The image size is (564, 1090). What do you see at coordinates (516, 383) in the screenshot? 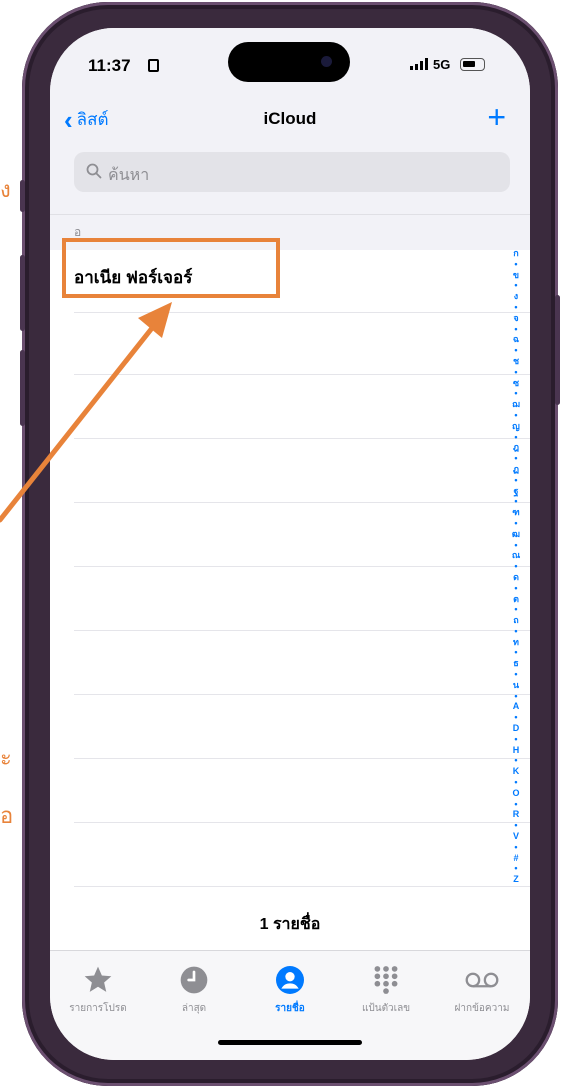
I see `index-letter: ซ` at bounding box center [516, 383].